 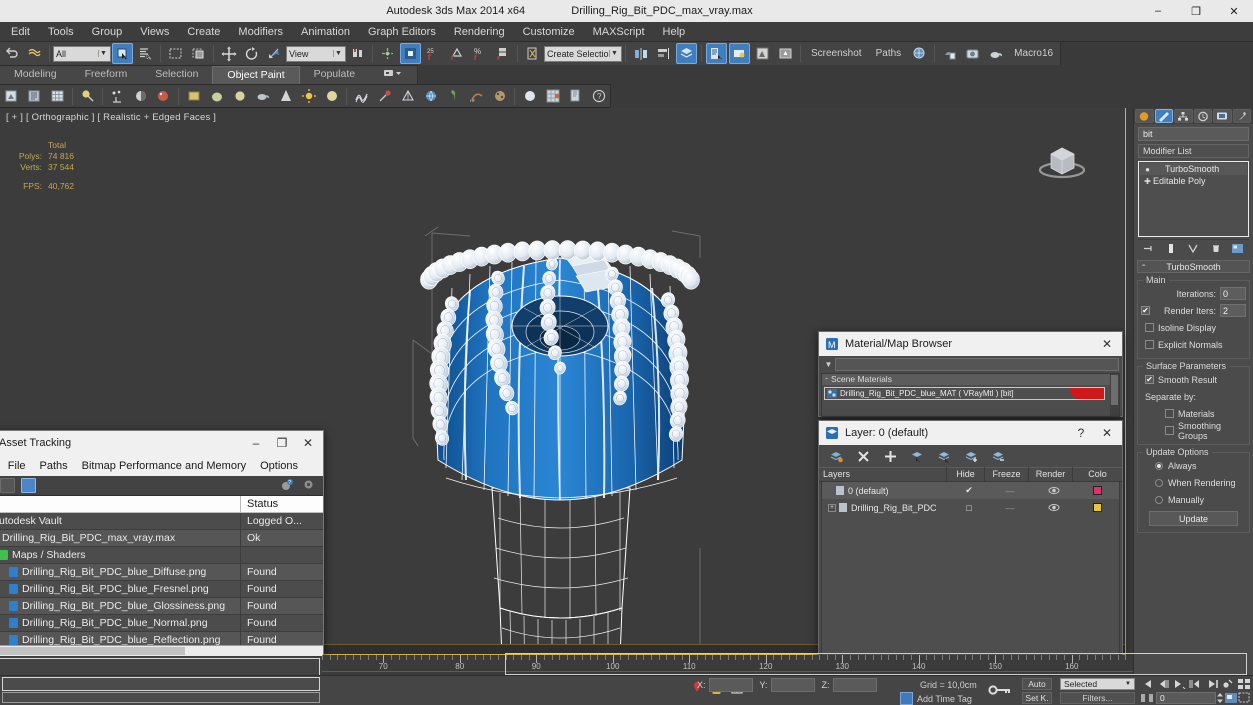 What do you see at coordinates (730, 685) in the screenshot?
I see `x-field` at bounding box center [730, 685].